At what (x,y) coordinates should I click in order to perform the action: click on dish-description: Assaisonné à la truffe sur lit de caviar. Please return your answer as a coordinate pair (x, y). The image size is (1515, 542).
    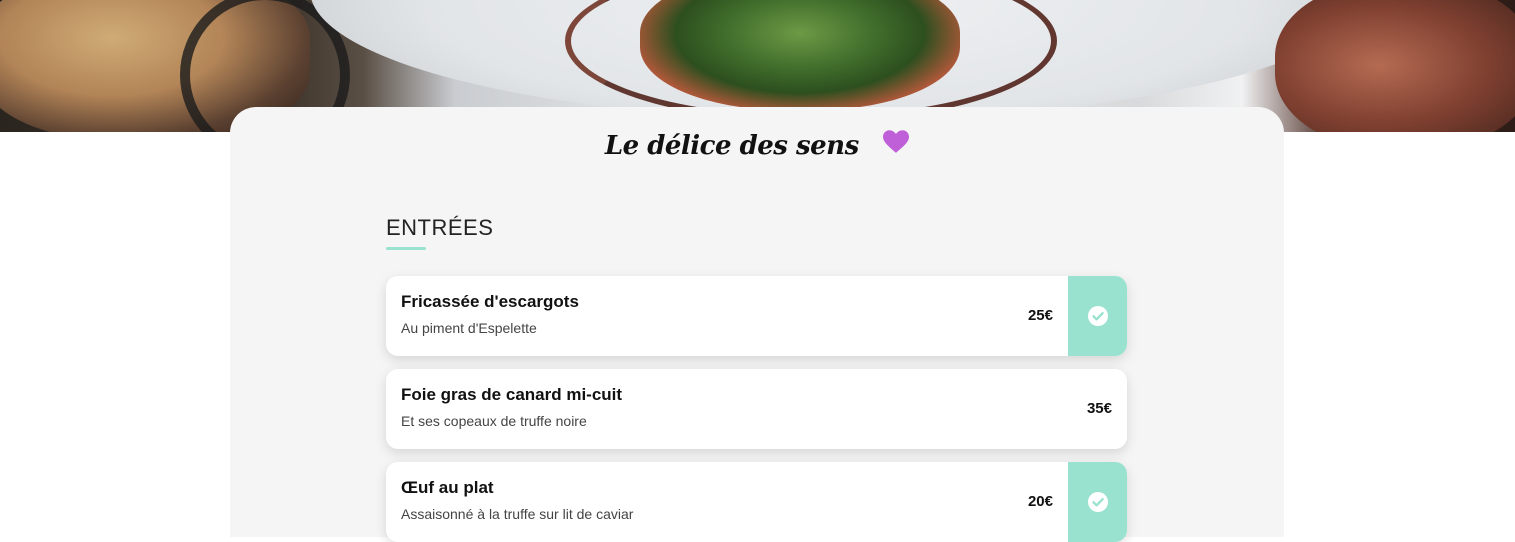
    Looking at the image, I should click on (517, 514).